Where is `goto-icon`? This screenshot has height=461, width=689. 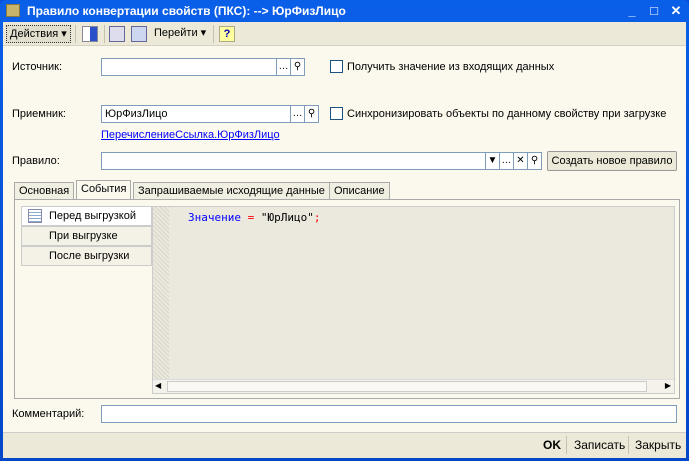
goto-icon is located at coordinates (139, 34).